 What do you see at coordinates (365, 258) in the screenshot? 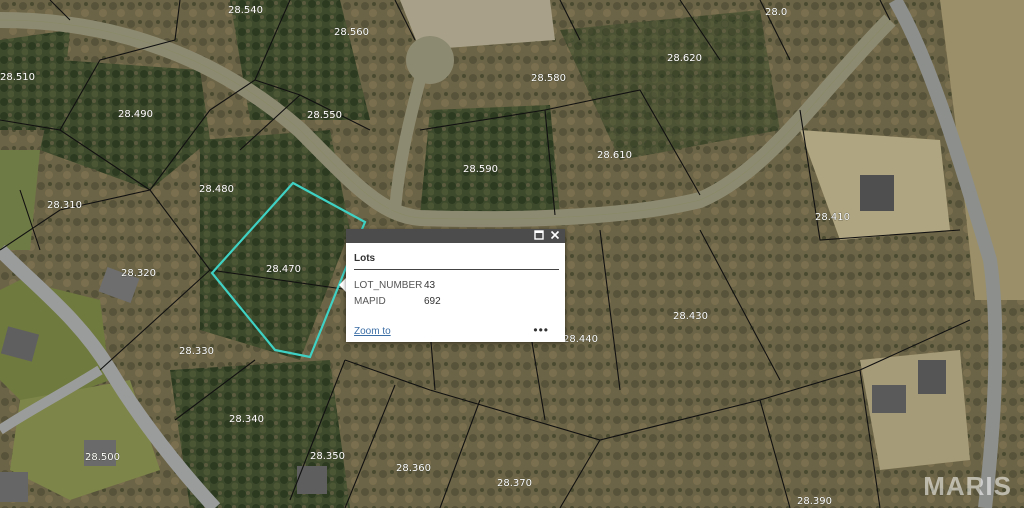
I see `popup-title: Lots` at bounding box center [365, 258].